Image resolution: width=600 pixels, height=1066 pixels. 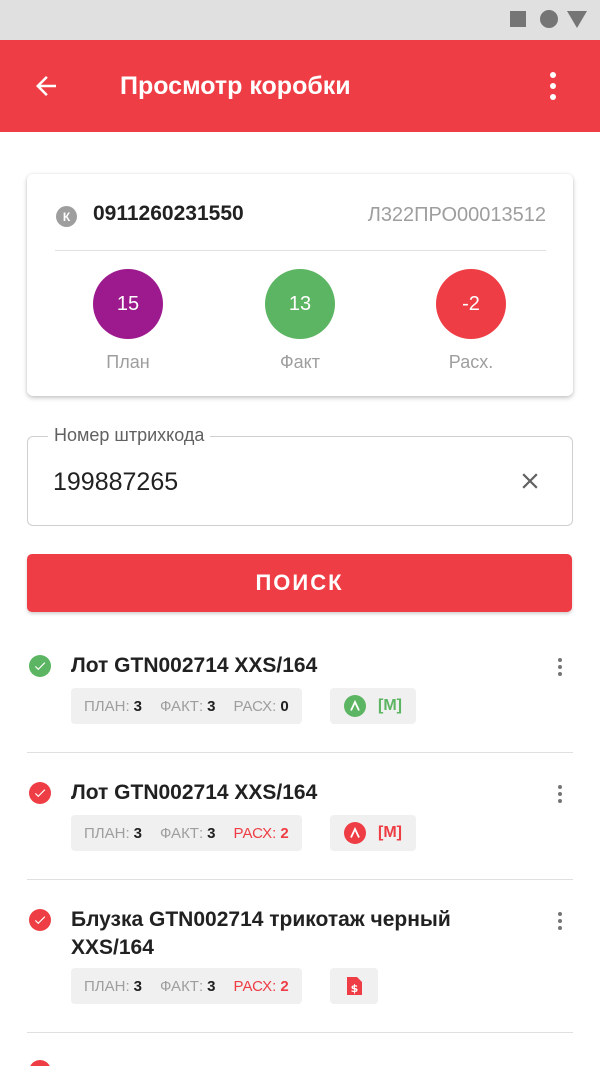 I want to click on stat-diff: -2 Расх., so click(x=471, y=321).